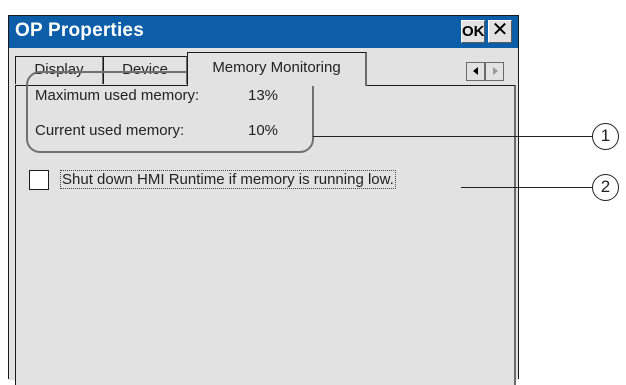 This screenshot has height=385, width=626. Describe the element at coordinates (500, 31) in the screenshot. I see `close-button: ✕` at that location.